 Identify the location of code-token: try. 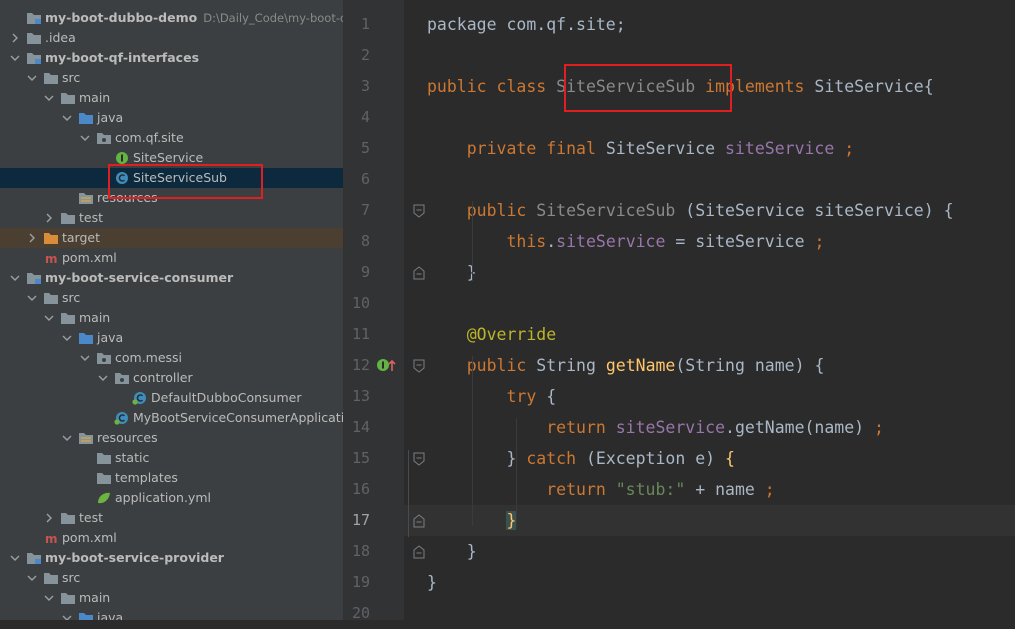
(482, 396).